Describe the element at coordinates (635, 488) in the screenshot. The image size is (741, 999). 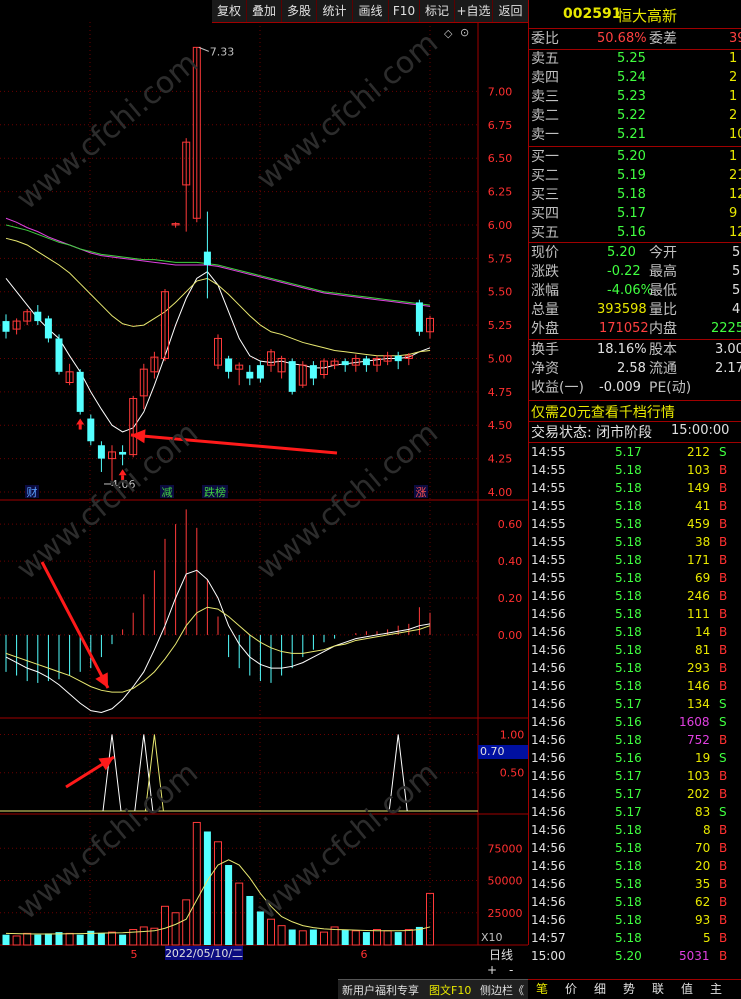
I see `tick-row: 14:55 5.18 149 B` at that location.